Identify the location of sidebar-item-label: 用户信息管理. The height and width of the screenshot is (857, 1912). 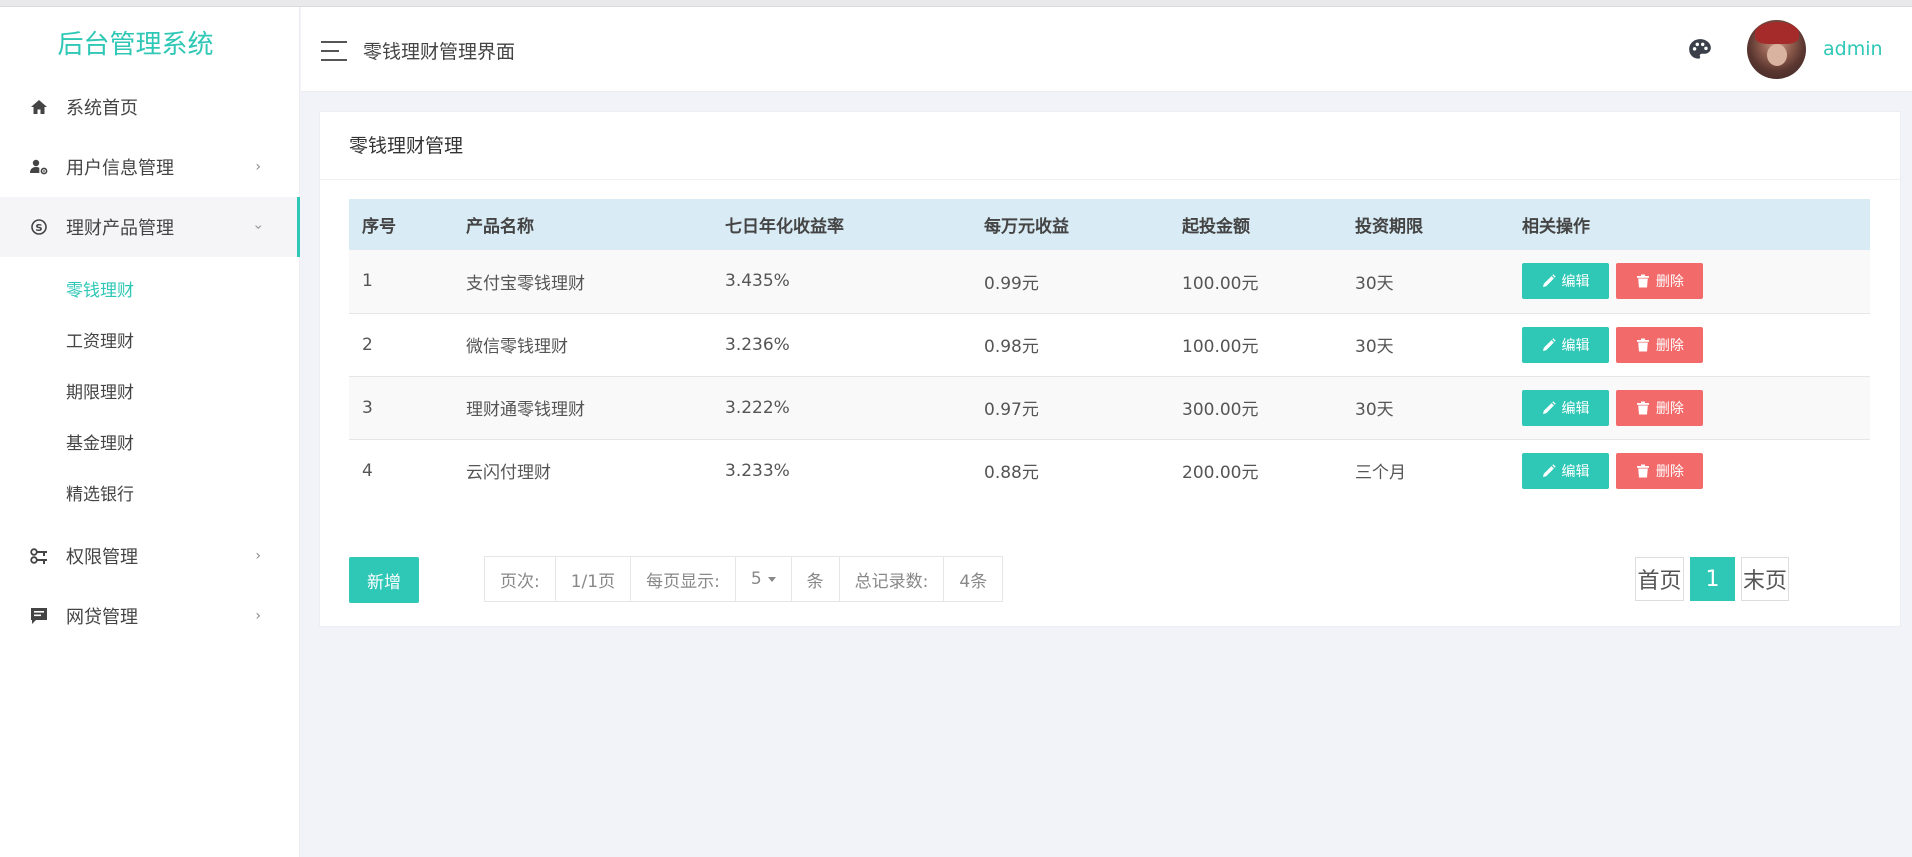
(120, 168).